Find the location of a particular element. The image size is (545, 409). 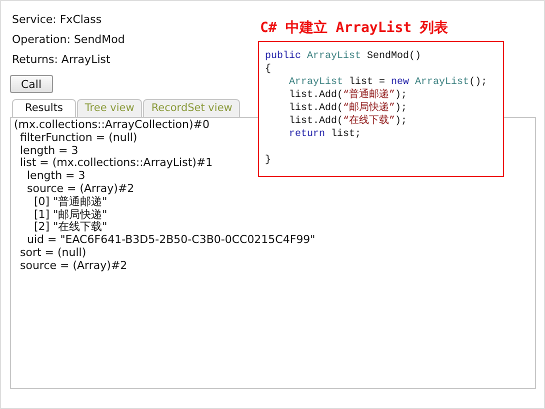

tree-line: filterFunction = (null) is located at coordinates (79, 137).